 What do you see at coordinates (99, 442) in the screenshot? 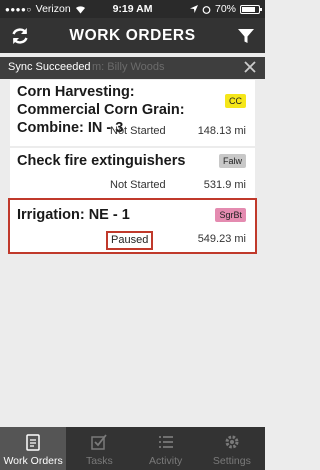
I see `checkbox-icon` at bounding box center [99, 442].